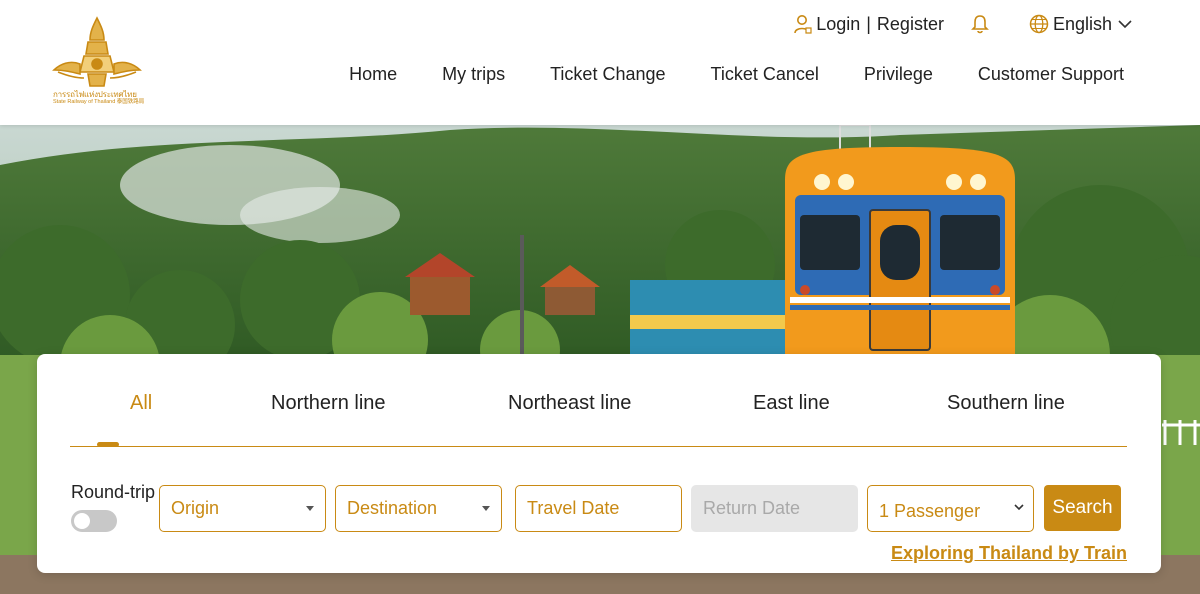 This screenshot has width=1200, height=594. Describe the element at coordinates (392, 508) in the screenshot. I see `destination-placeholder: Destination` at that location.